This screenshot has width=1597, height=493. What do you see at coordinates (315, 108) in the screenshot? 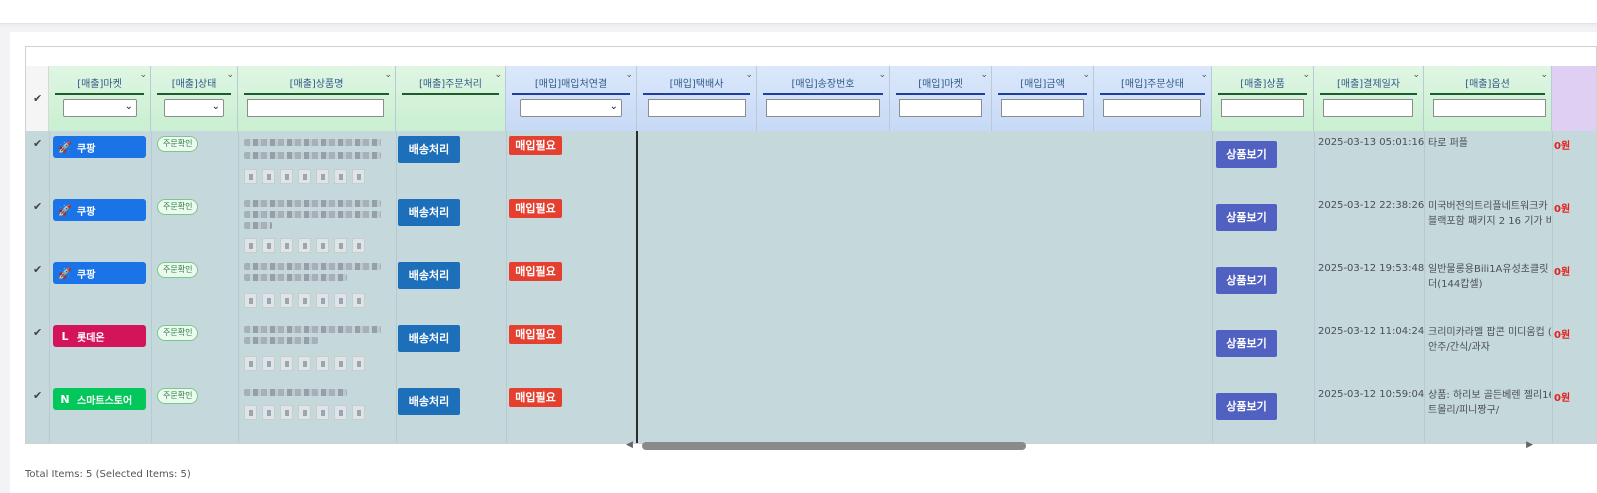
I see `product-name-filter-input` at bounding box center [315, 108].